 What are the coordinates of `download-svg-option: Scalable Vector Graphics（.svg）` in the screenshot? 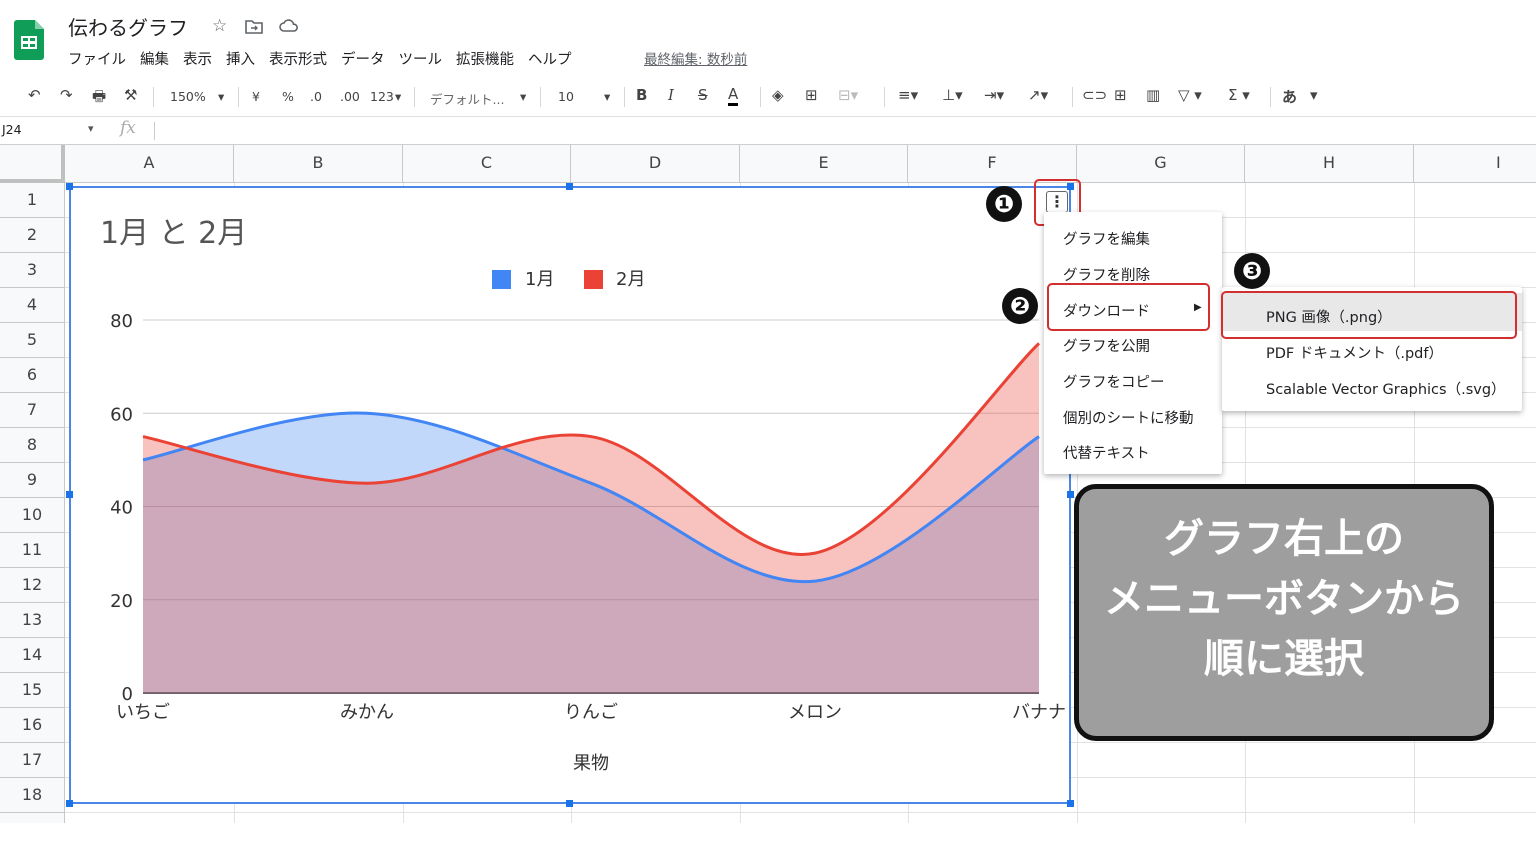 It's located at (1386, 388).